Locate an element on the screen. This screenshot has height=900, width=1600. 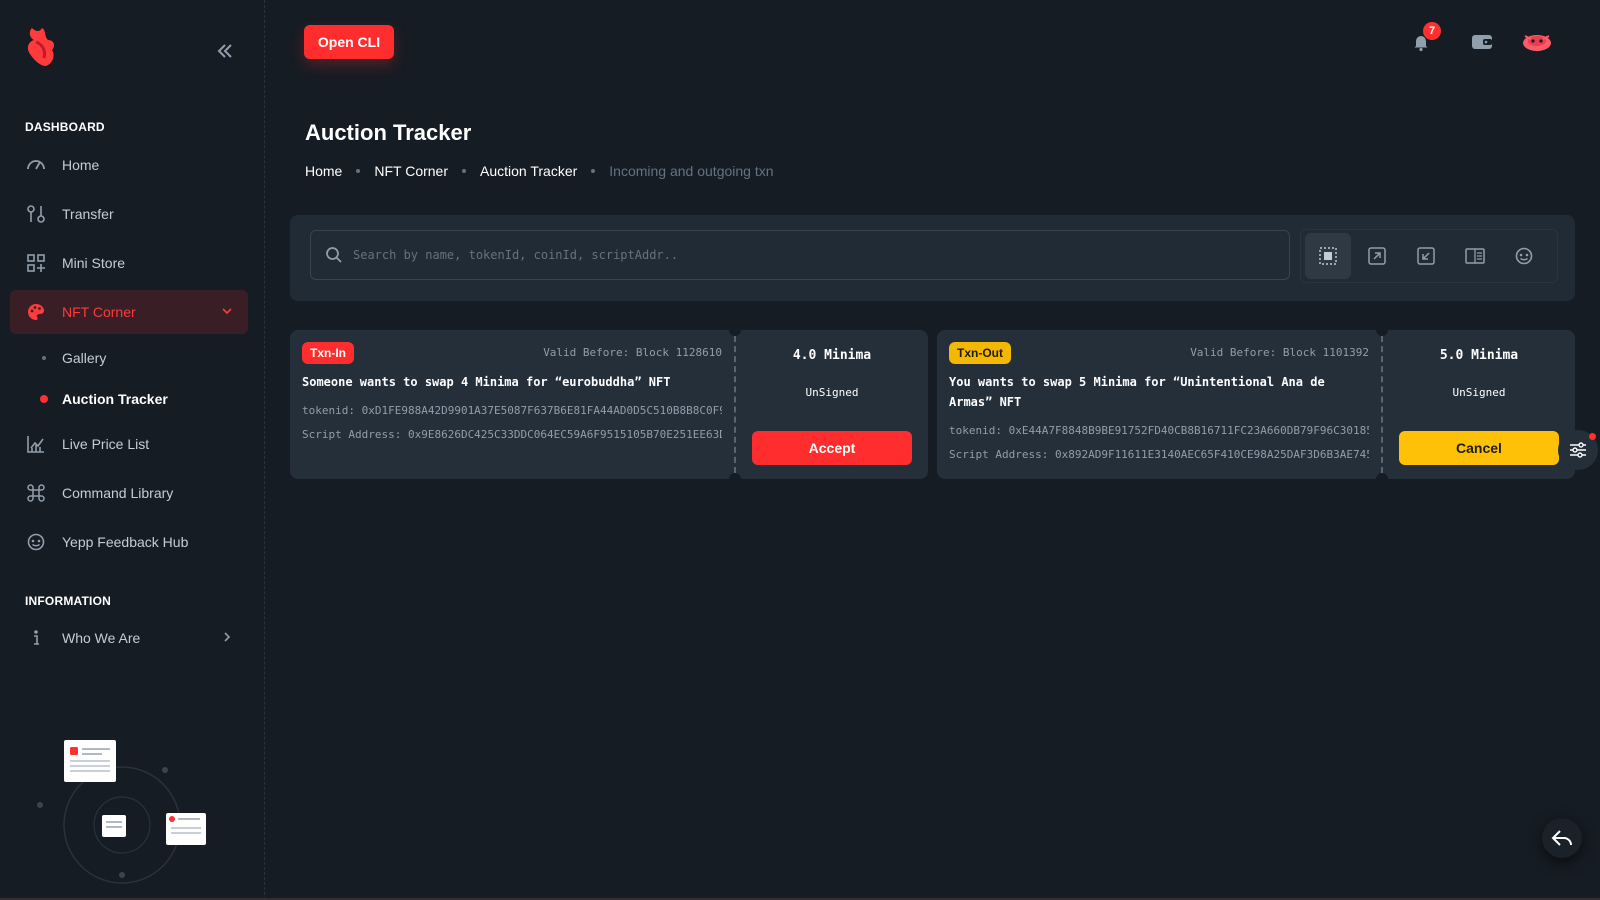
sidebar-item-label: Who We Are is located at coordinates (101, 638).